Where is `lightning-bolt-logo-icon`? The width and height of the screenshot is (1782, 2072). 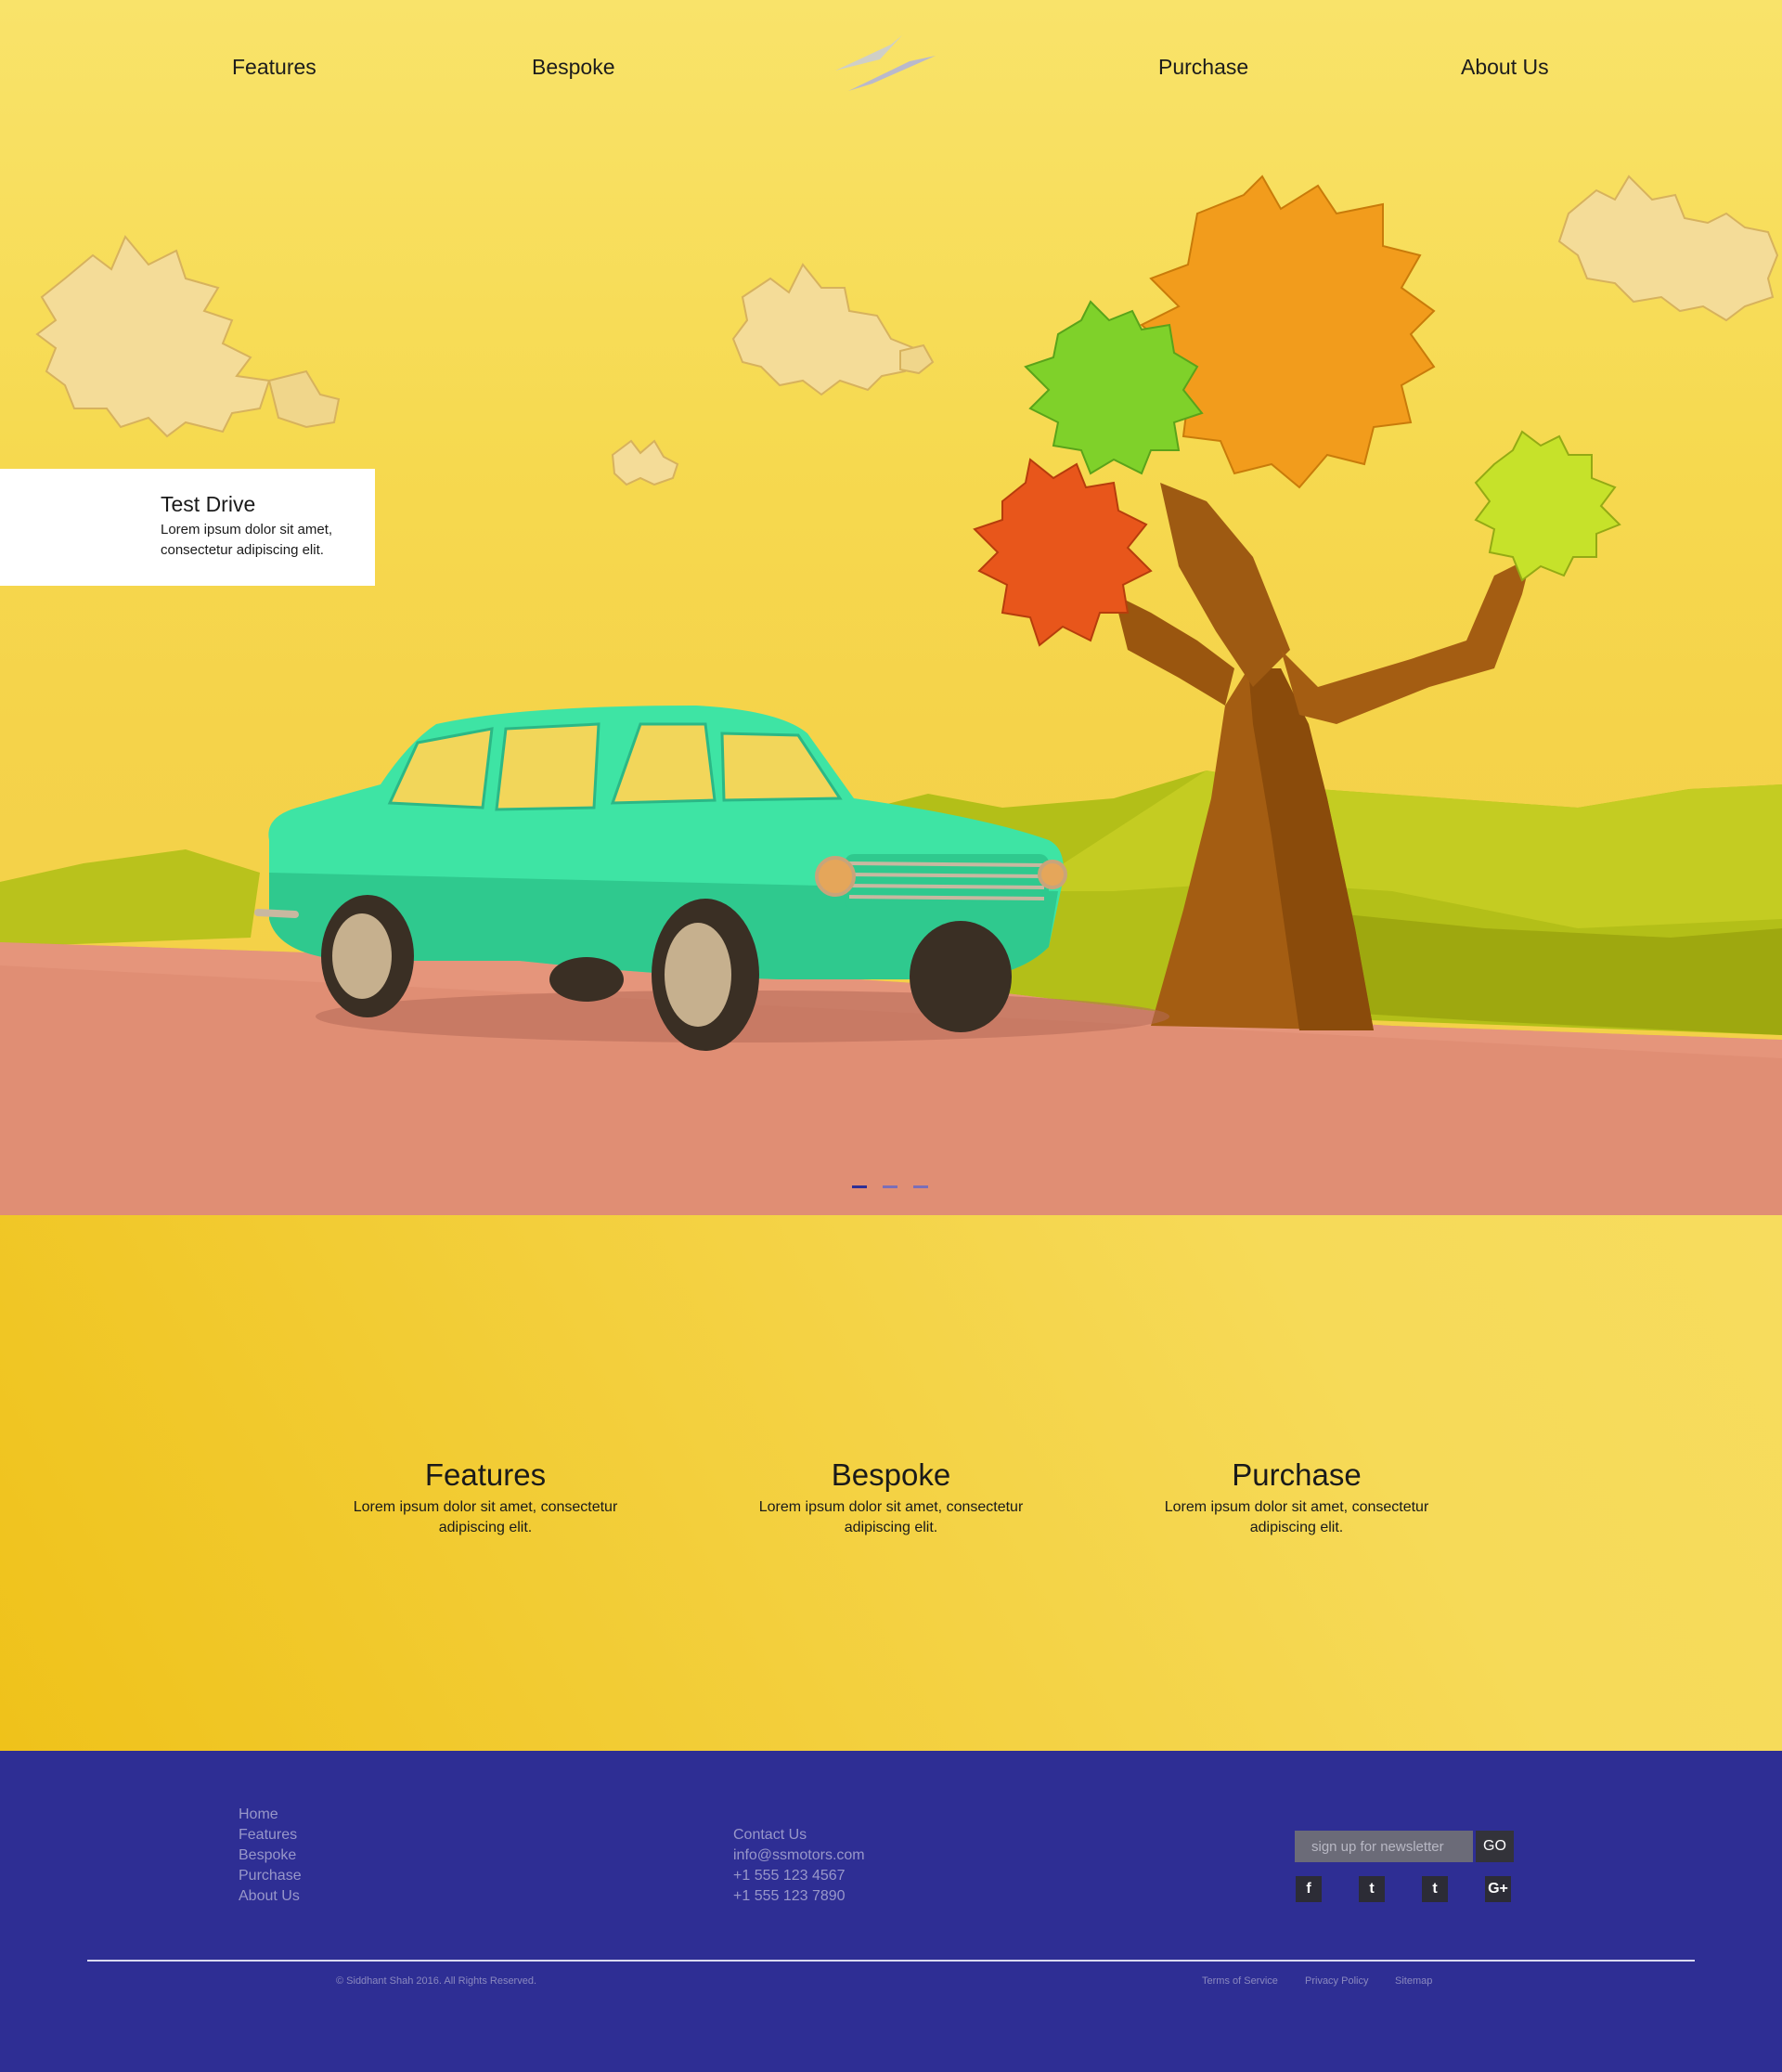 lightning-bolt-logo-icon is located at coordinates (886, 64).